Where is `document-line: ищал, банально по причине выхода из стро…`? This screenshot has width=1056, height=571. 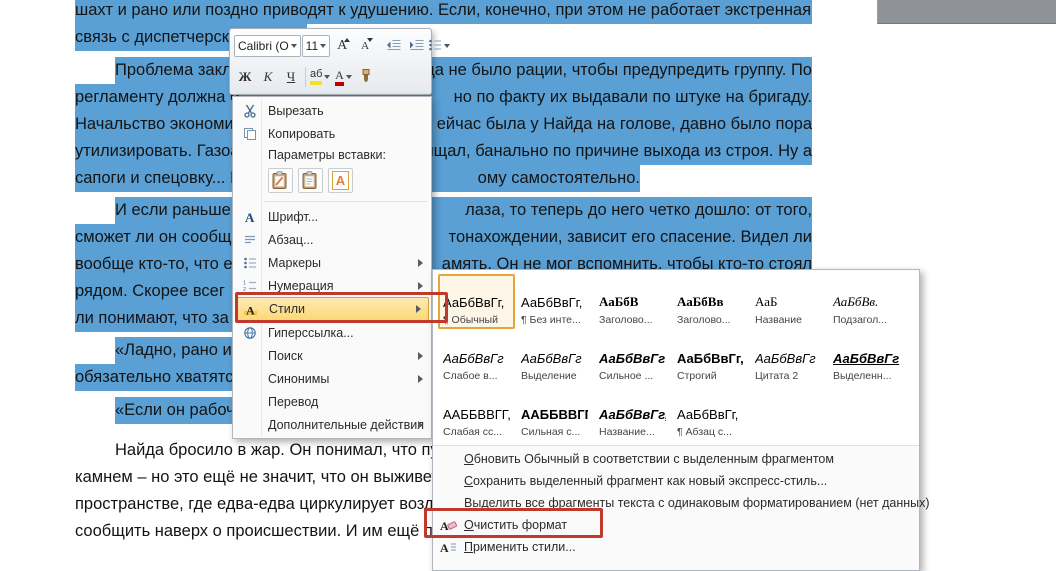 document-line: ищал, банально по причине выхода из стро… is located at coordinates (528, 151).